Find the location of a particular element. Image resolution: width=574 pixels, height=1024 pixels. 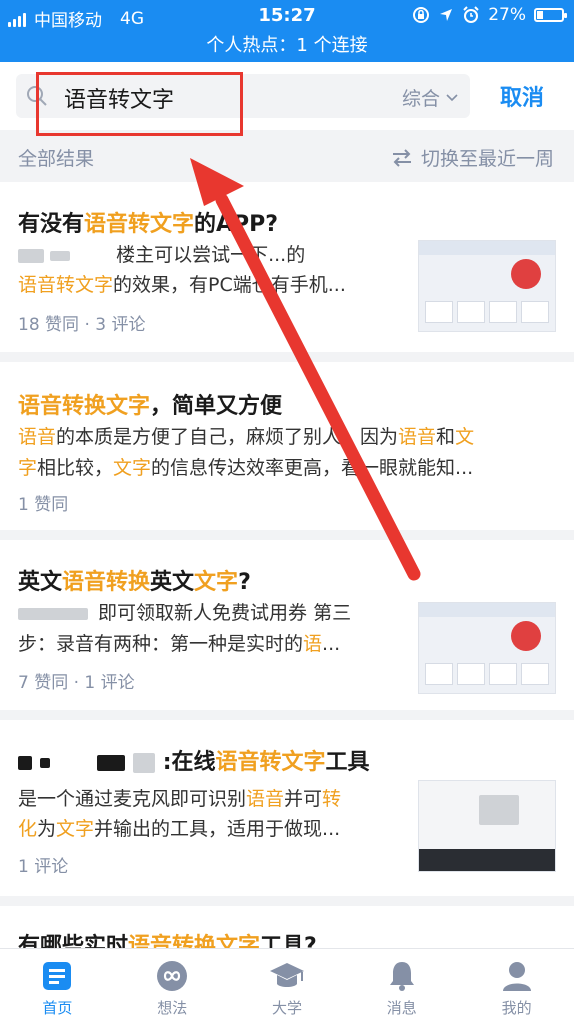

result-title: 有哪些实时语音转换文字工具? is located at coordinates (167, 938).